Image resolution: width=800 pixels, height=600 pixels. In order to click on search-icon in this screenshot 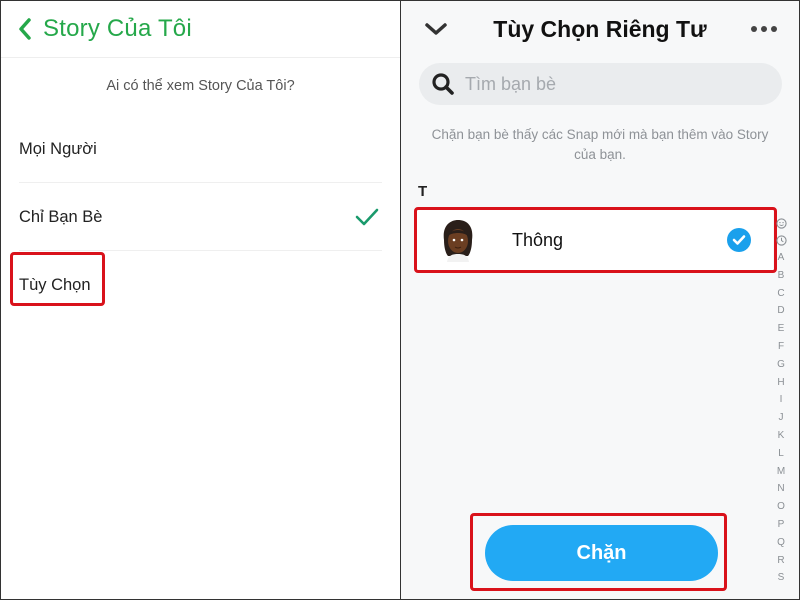, I will do `click(443, 84)`.